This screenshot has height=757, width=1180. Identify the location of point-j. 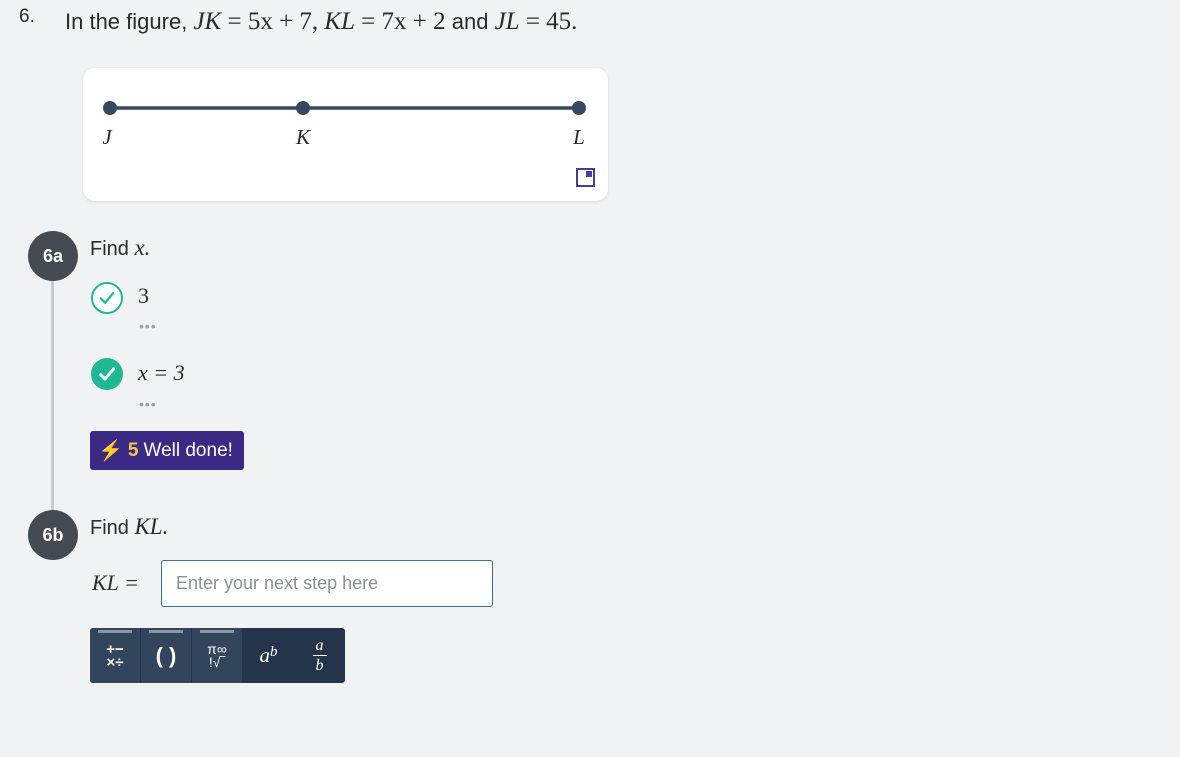
(110, 108).